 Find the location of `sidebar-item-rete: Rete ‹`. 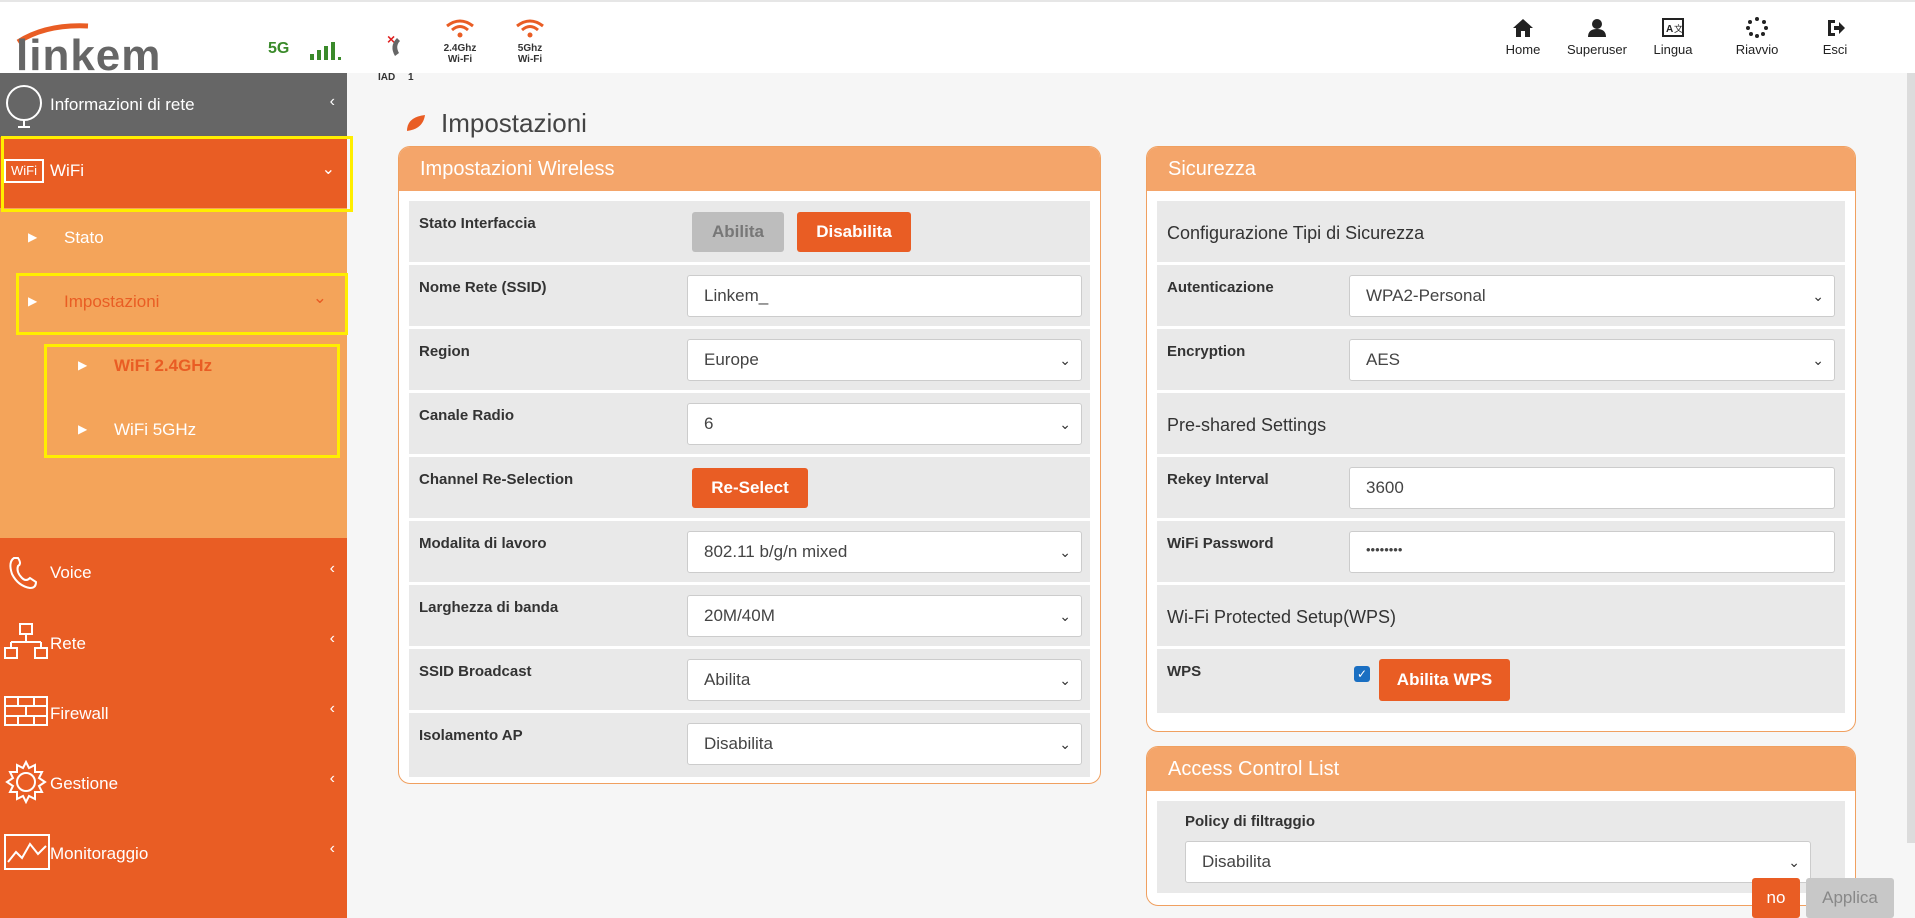

sidebar-item-rete: Rete ‹ is located at coordinates (173, 643).